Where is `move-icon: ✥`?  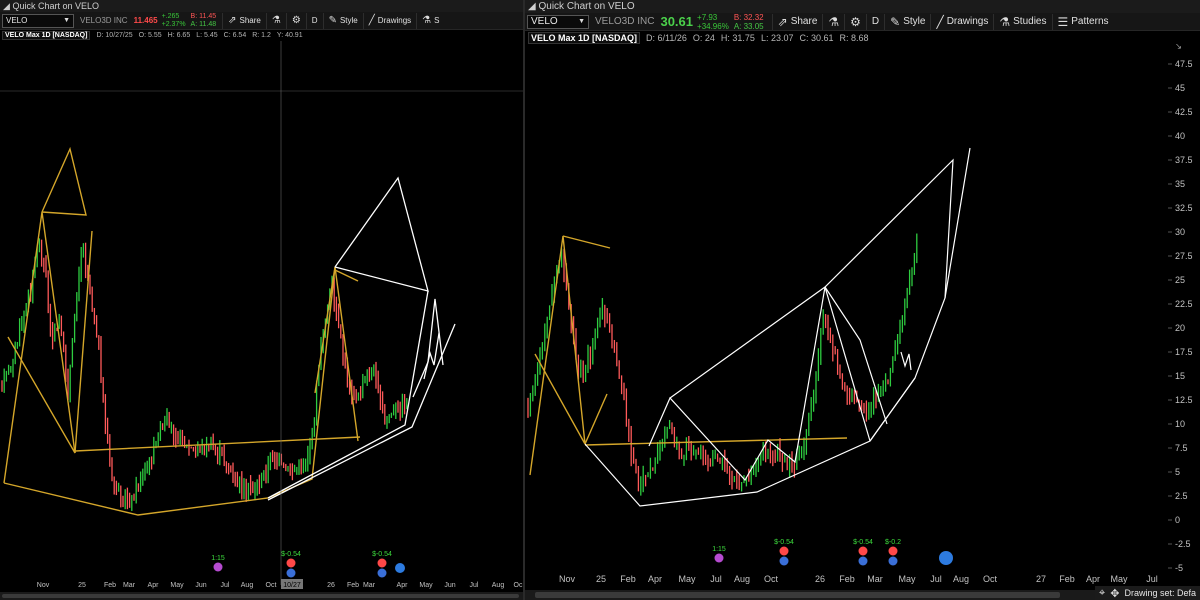
move-icon: ✥ is located at coordinates (1114, 593).